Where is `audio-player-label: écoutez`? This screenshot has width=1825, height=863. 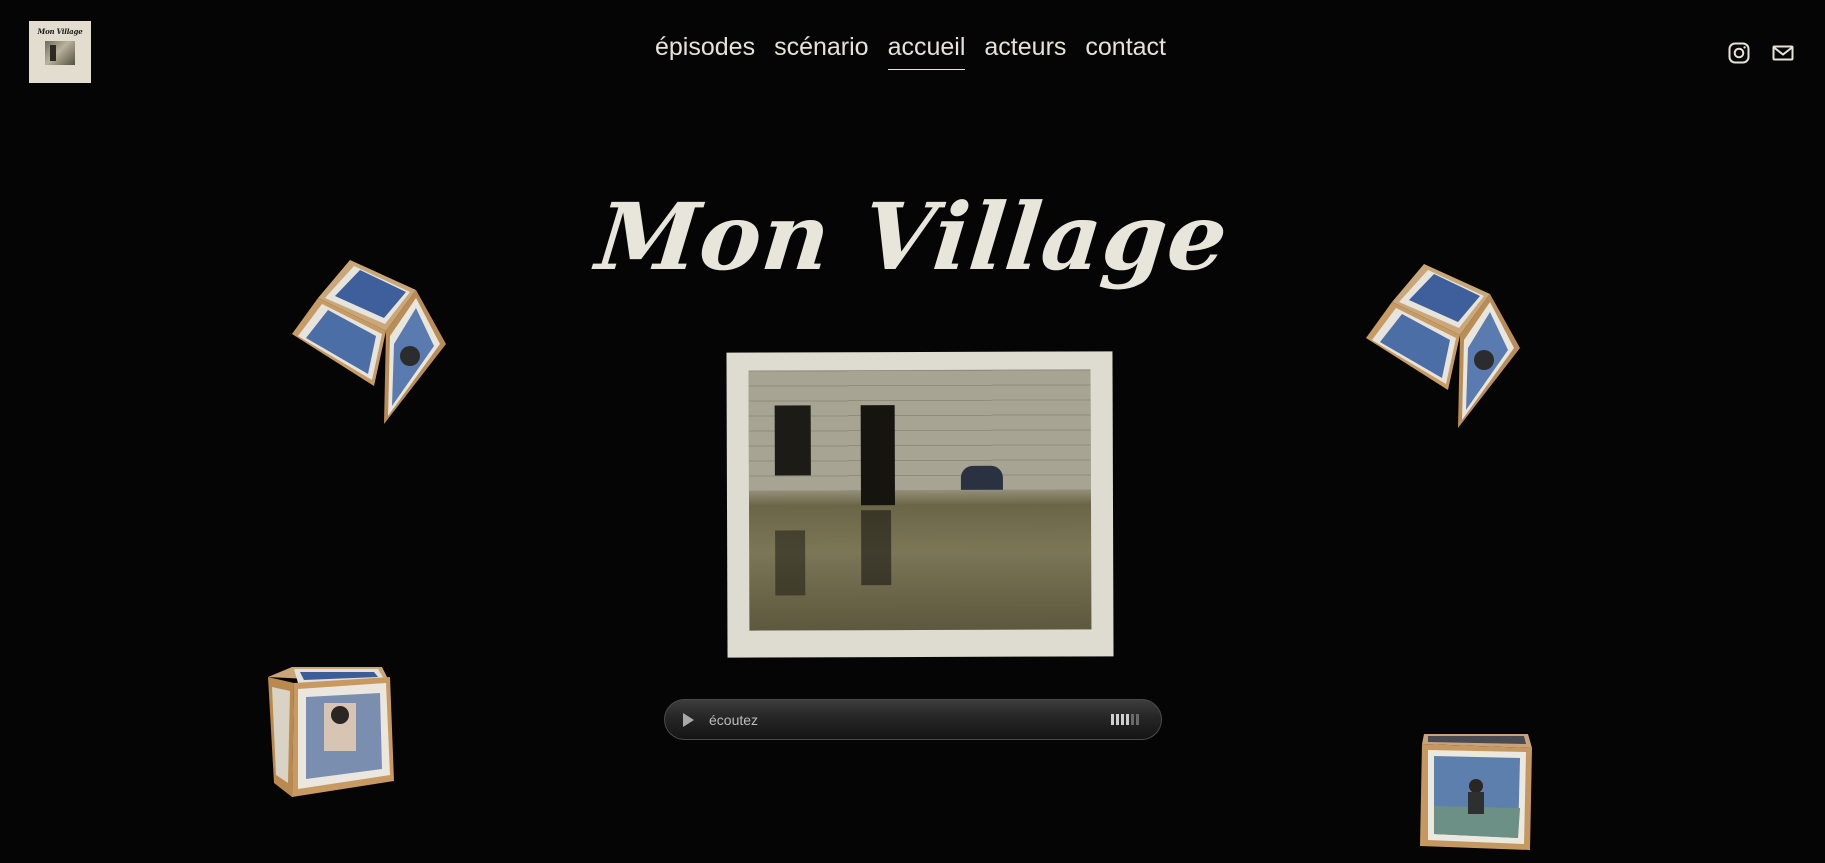 audio-player-label: écoutez is located at coordinates (734, 720).